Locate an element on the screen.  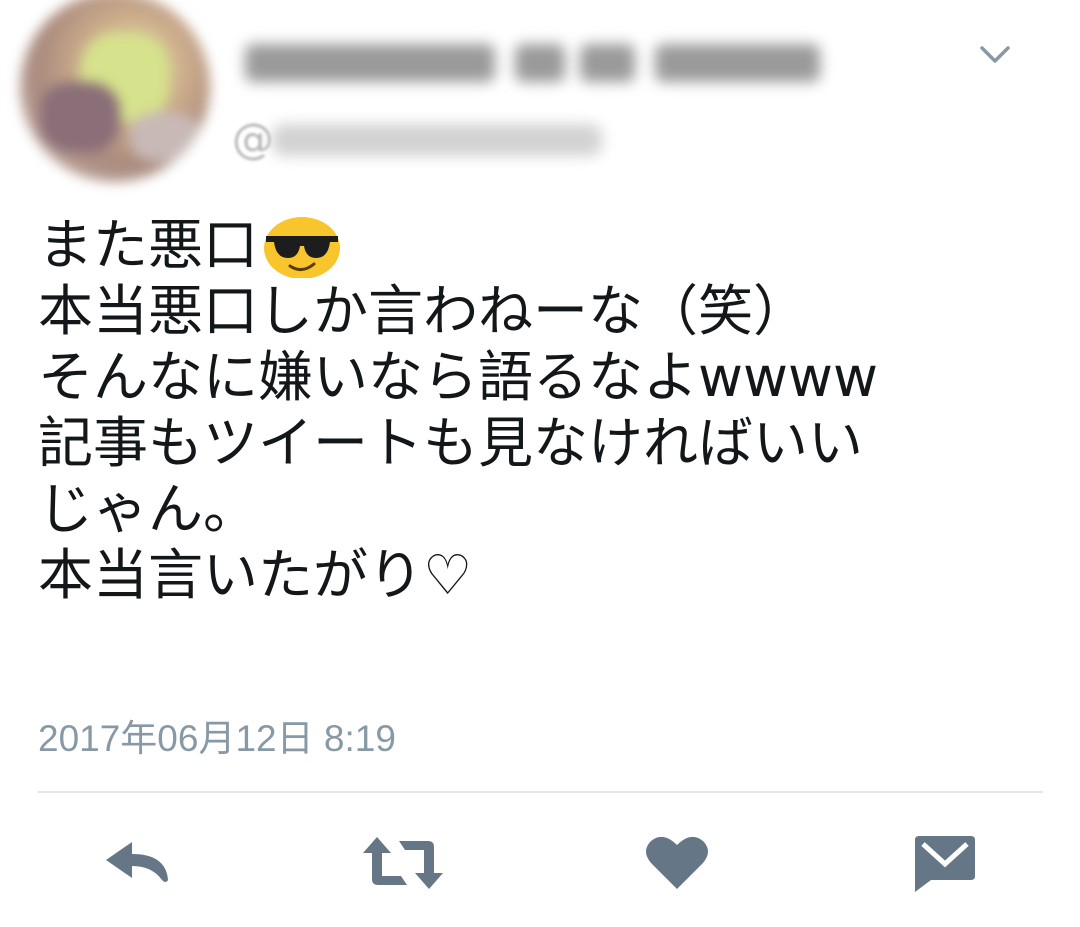
like-button is located at coordinates (677, 865).